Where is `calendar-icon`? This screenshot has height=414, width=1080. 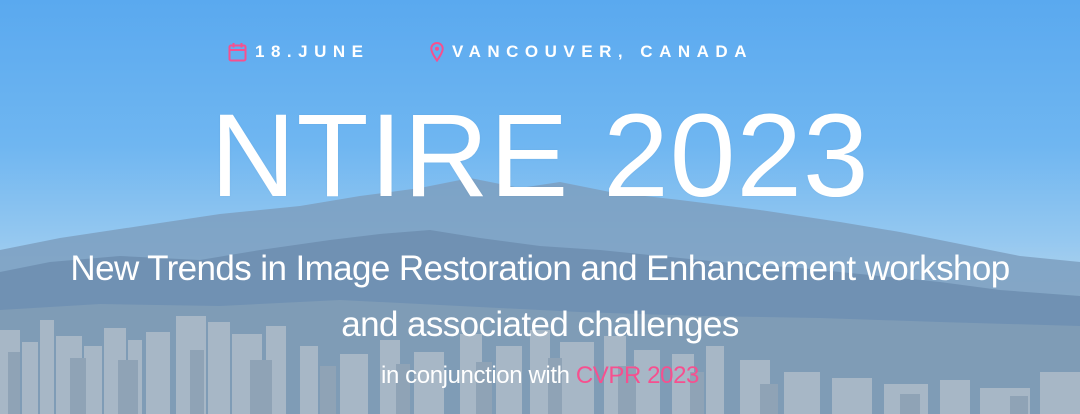 calendar-icon is located at coordinates (237, 52).